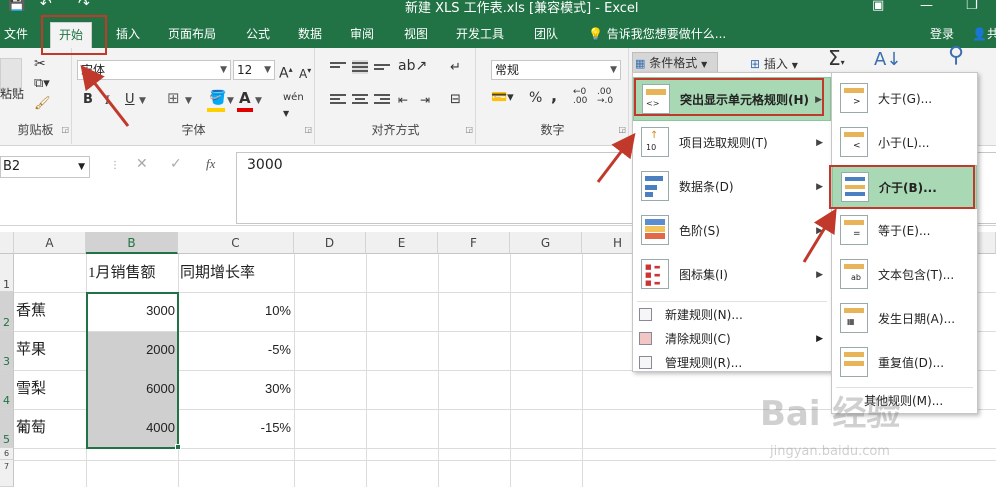 Image resolution: width=996 pixels, height=487 pixels. Describe the element at coordinates (51, 428) in the screenshot. I see `cell-a5: 葡萄` at that location.